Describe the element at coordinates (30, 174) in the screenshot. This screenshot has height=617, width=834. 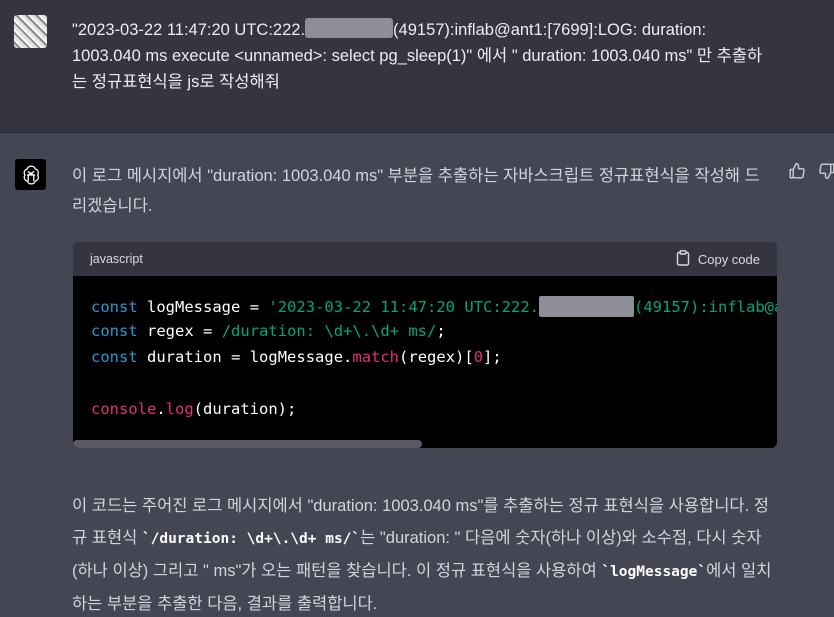
I see `openai-logo-icon` at that location.